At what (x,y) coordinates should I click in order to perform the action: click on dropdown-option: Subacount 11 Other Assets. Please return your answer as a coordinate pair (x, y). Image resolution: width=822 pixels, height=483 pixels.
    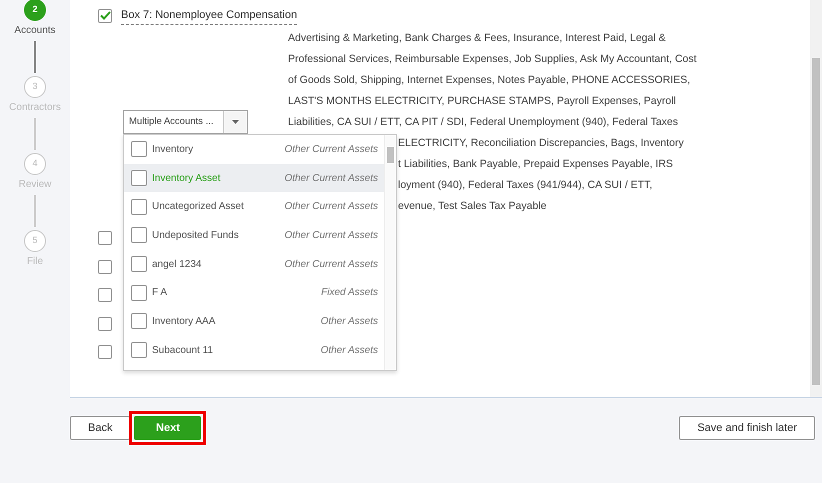
    Looking at the image, I should click on (254, 350).